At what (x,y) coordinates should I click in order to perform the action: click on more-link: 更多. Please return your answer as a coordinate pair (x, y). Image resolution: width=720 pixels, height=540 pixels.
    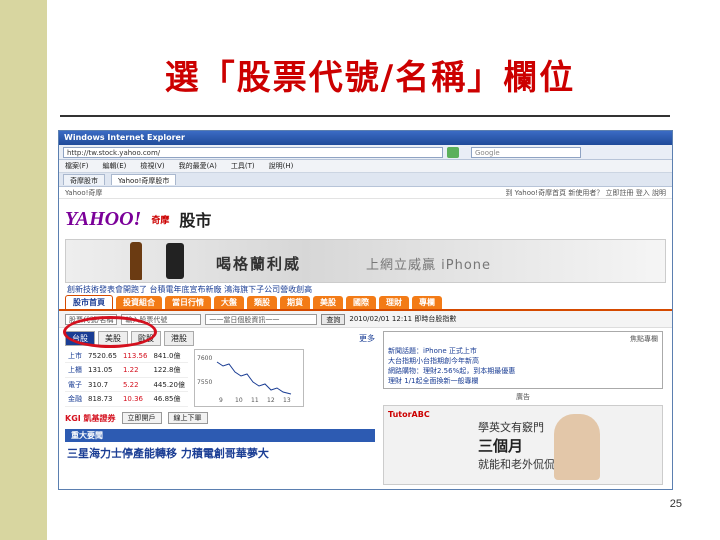
    Looking at the image, I should click on (367, 338).